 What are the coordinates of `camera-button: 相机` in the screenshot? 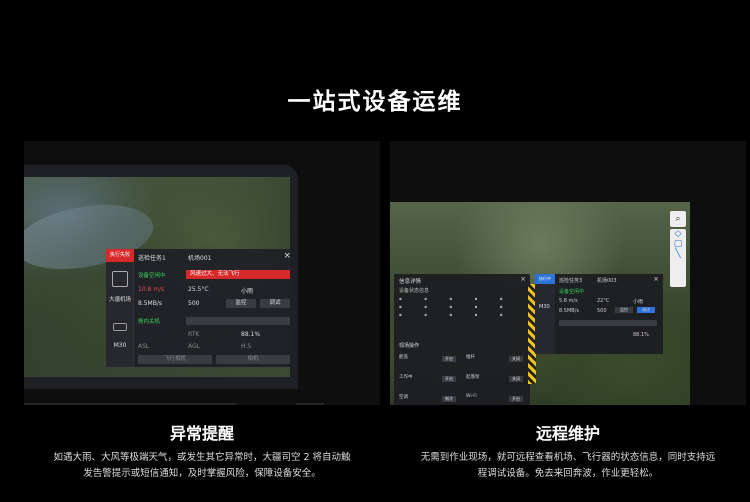 It's located at (253, 359).